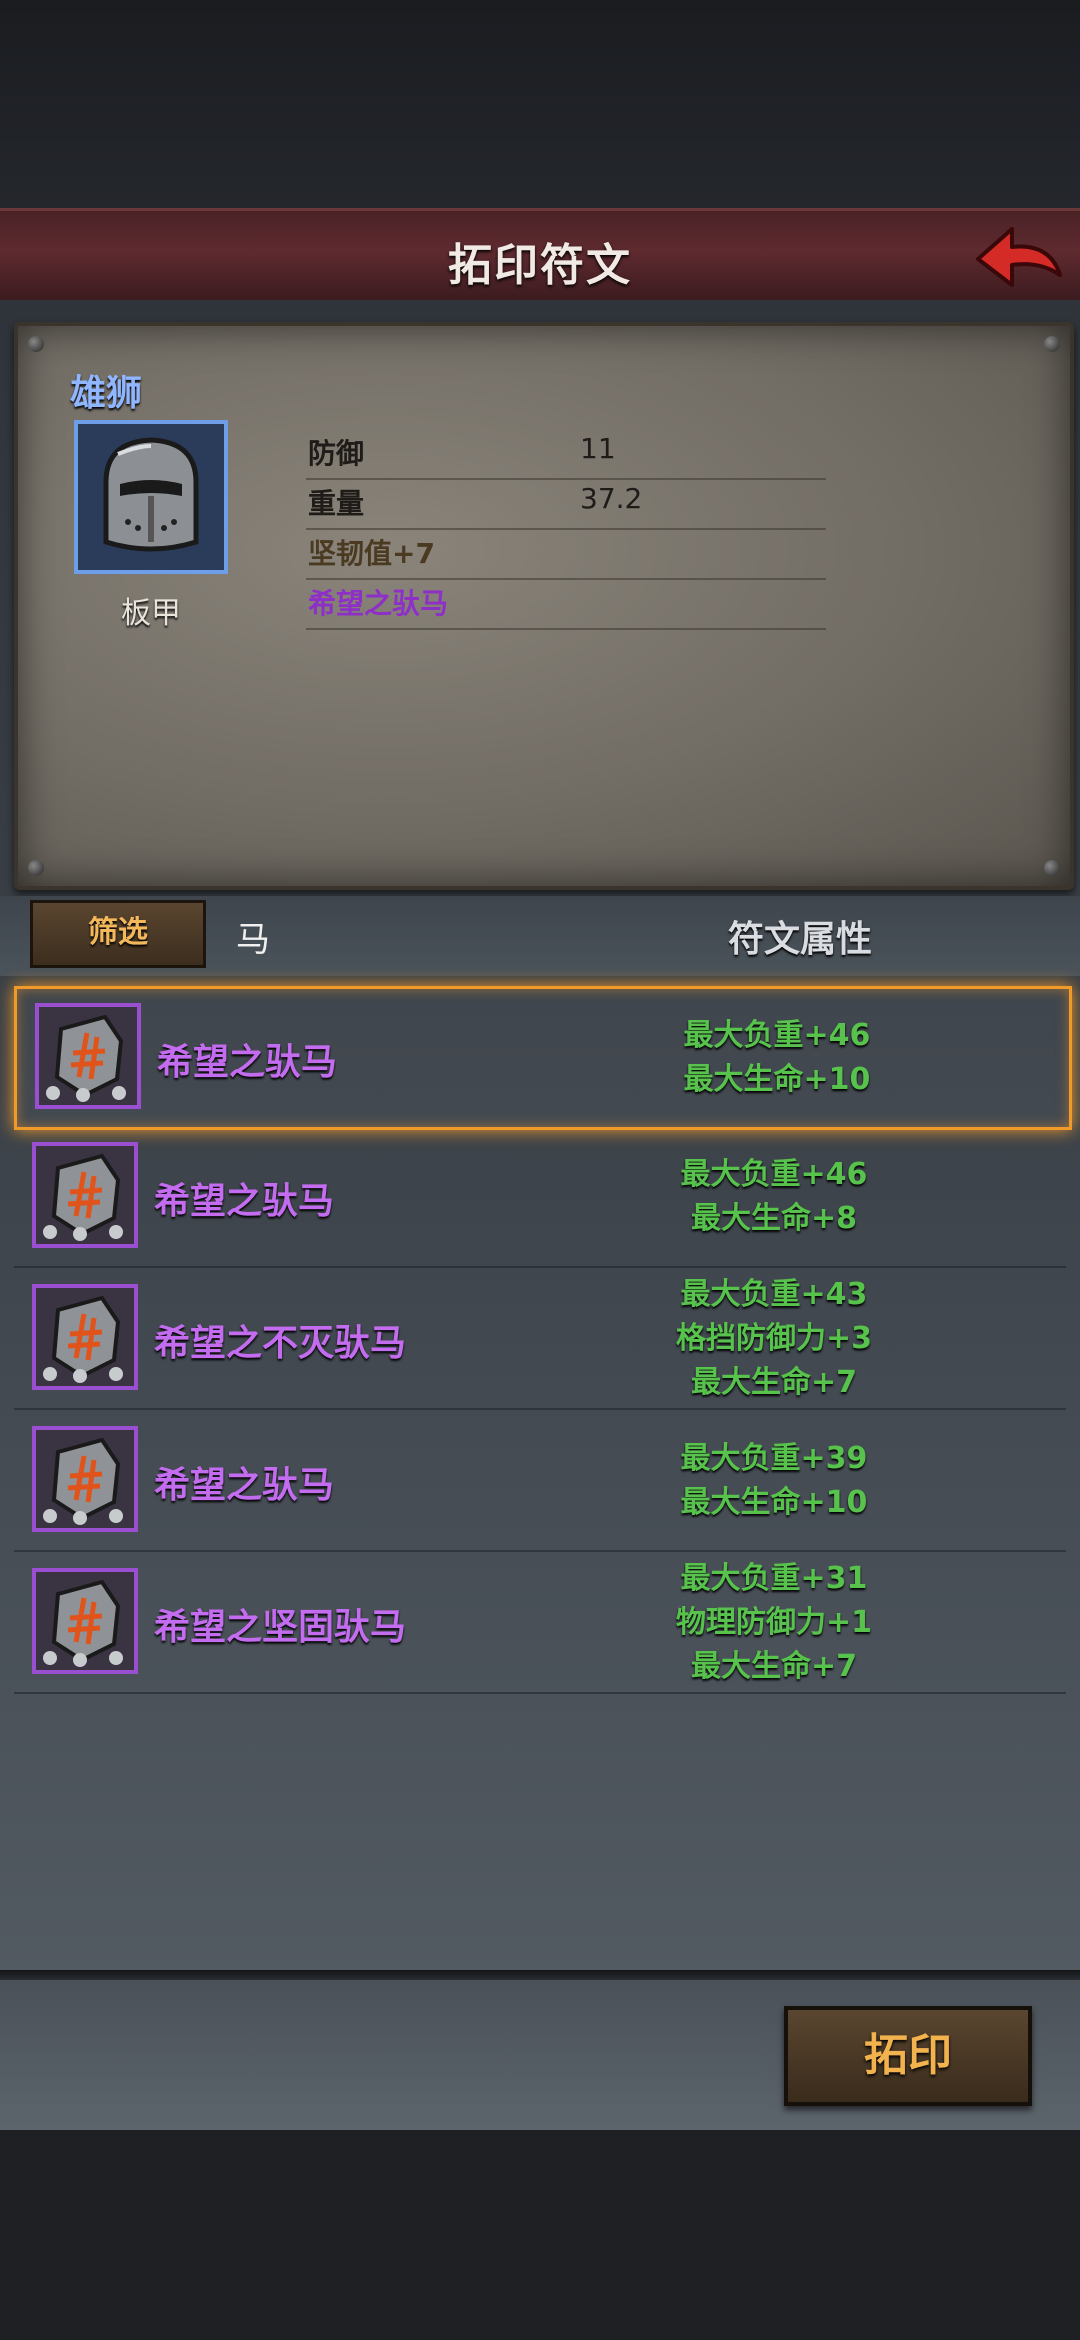 The height and width of the screenshot is (2340, 1080). I want to click on stat-value: 37.2, so click(611, 498).